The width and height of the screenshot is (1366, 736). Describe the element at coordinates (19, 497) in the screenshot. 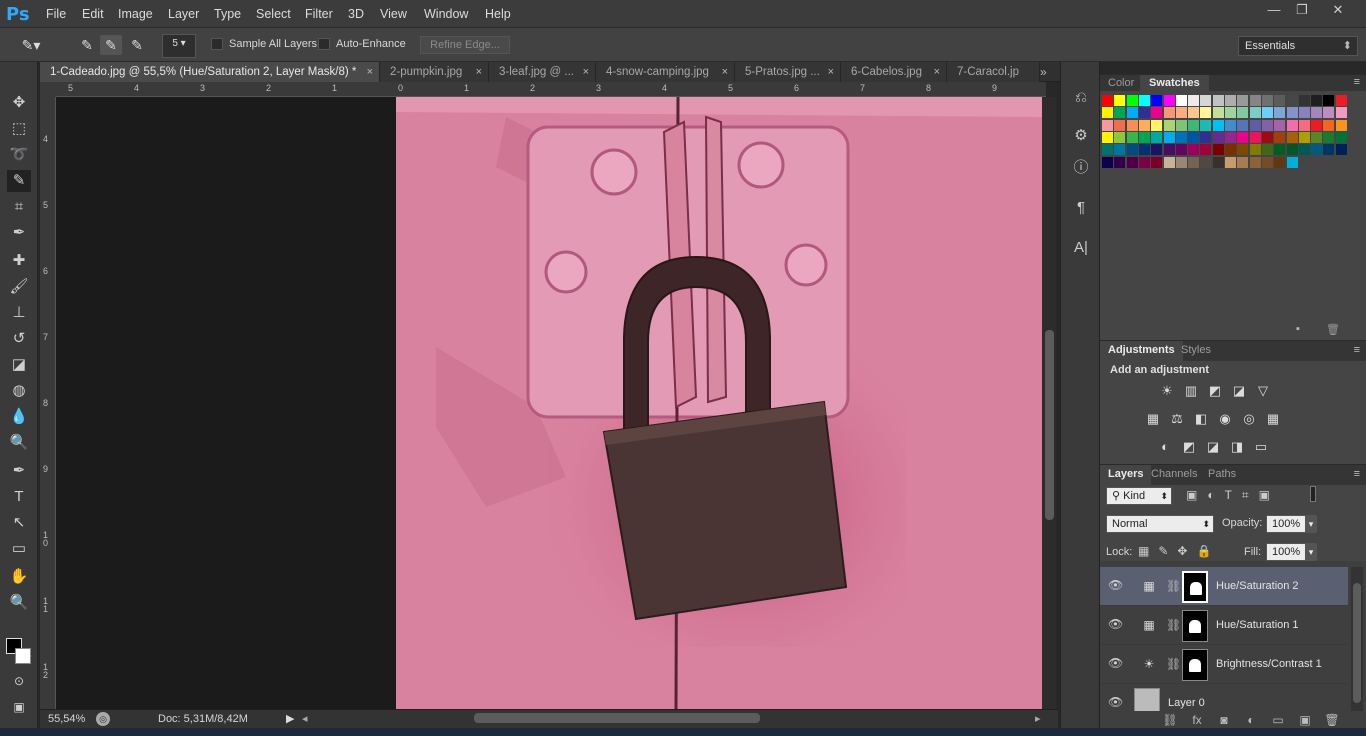

I see `type-tool-icon: T` at that location.